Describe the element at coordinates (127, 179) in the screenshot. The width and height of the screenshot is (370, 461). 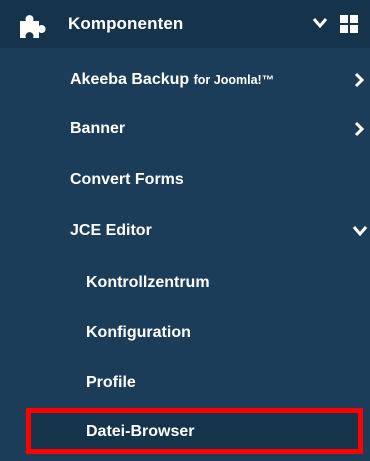
I see `menu-item-label: Convert Forms` at that location.